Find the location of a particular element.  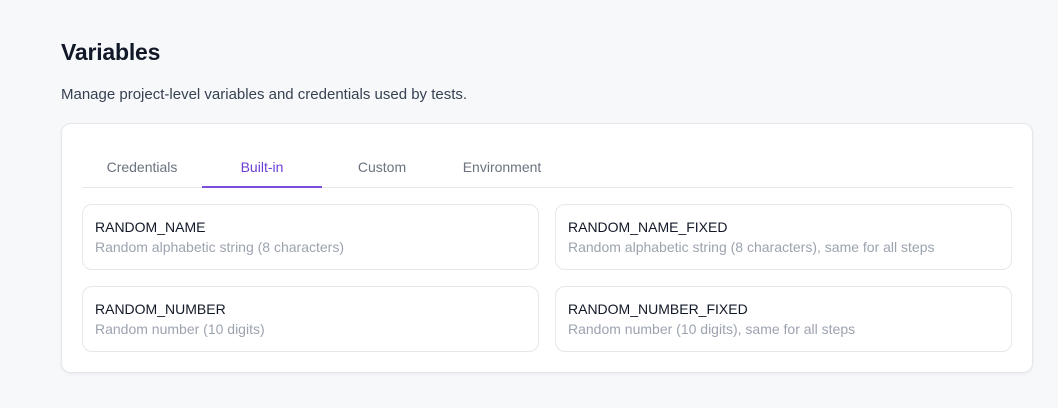

variable-card-random-number: RANDOM_NUMBER Random number (10 digits) is located at coordinates (310, 319).